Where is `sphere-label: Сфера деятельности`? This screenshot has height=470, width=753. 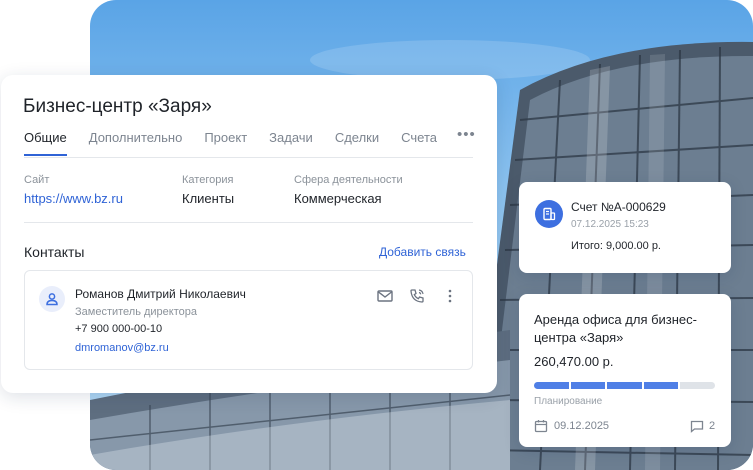 sphere-label: Сфера деятельности is located at coordinates (348, 180).